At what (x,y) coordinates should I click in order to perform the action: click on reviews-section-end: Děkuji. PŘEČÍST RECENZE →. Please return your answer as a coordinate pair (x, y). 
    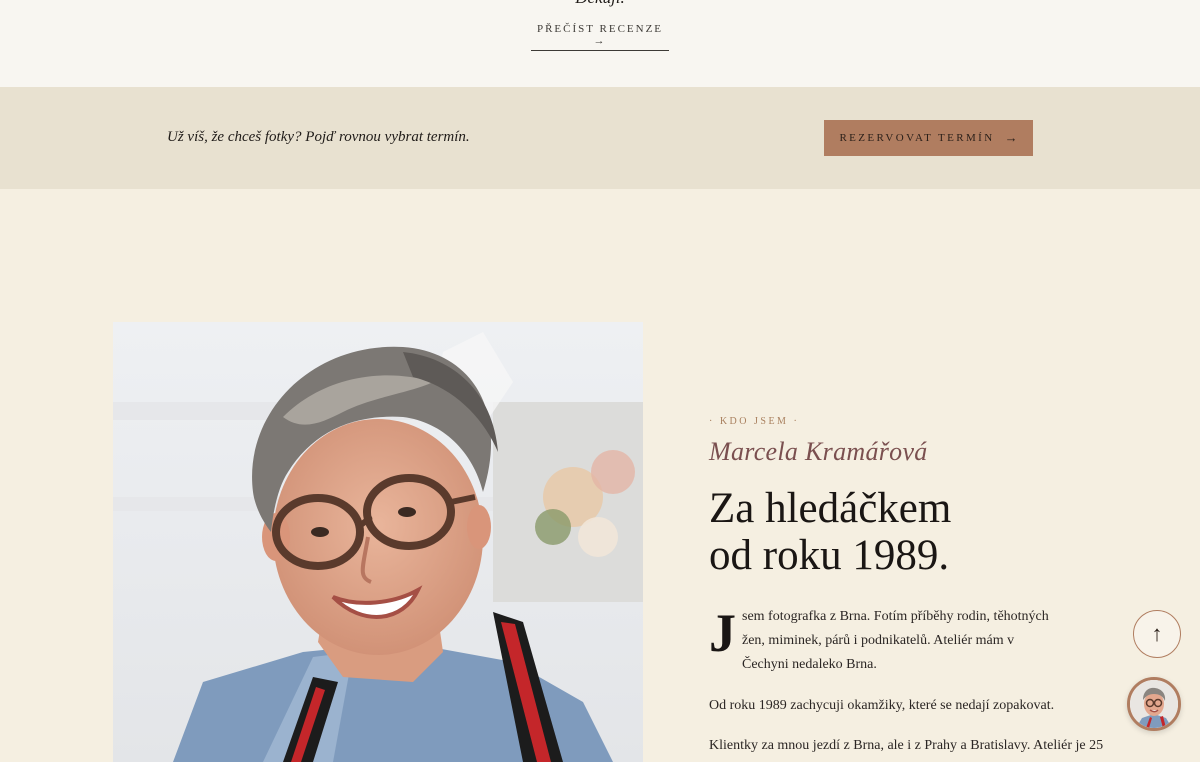
    Looking at the image, I should click on (600, 43).